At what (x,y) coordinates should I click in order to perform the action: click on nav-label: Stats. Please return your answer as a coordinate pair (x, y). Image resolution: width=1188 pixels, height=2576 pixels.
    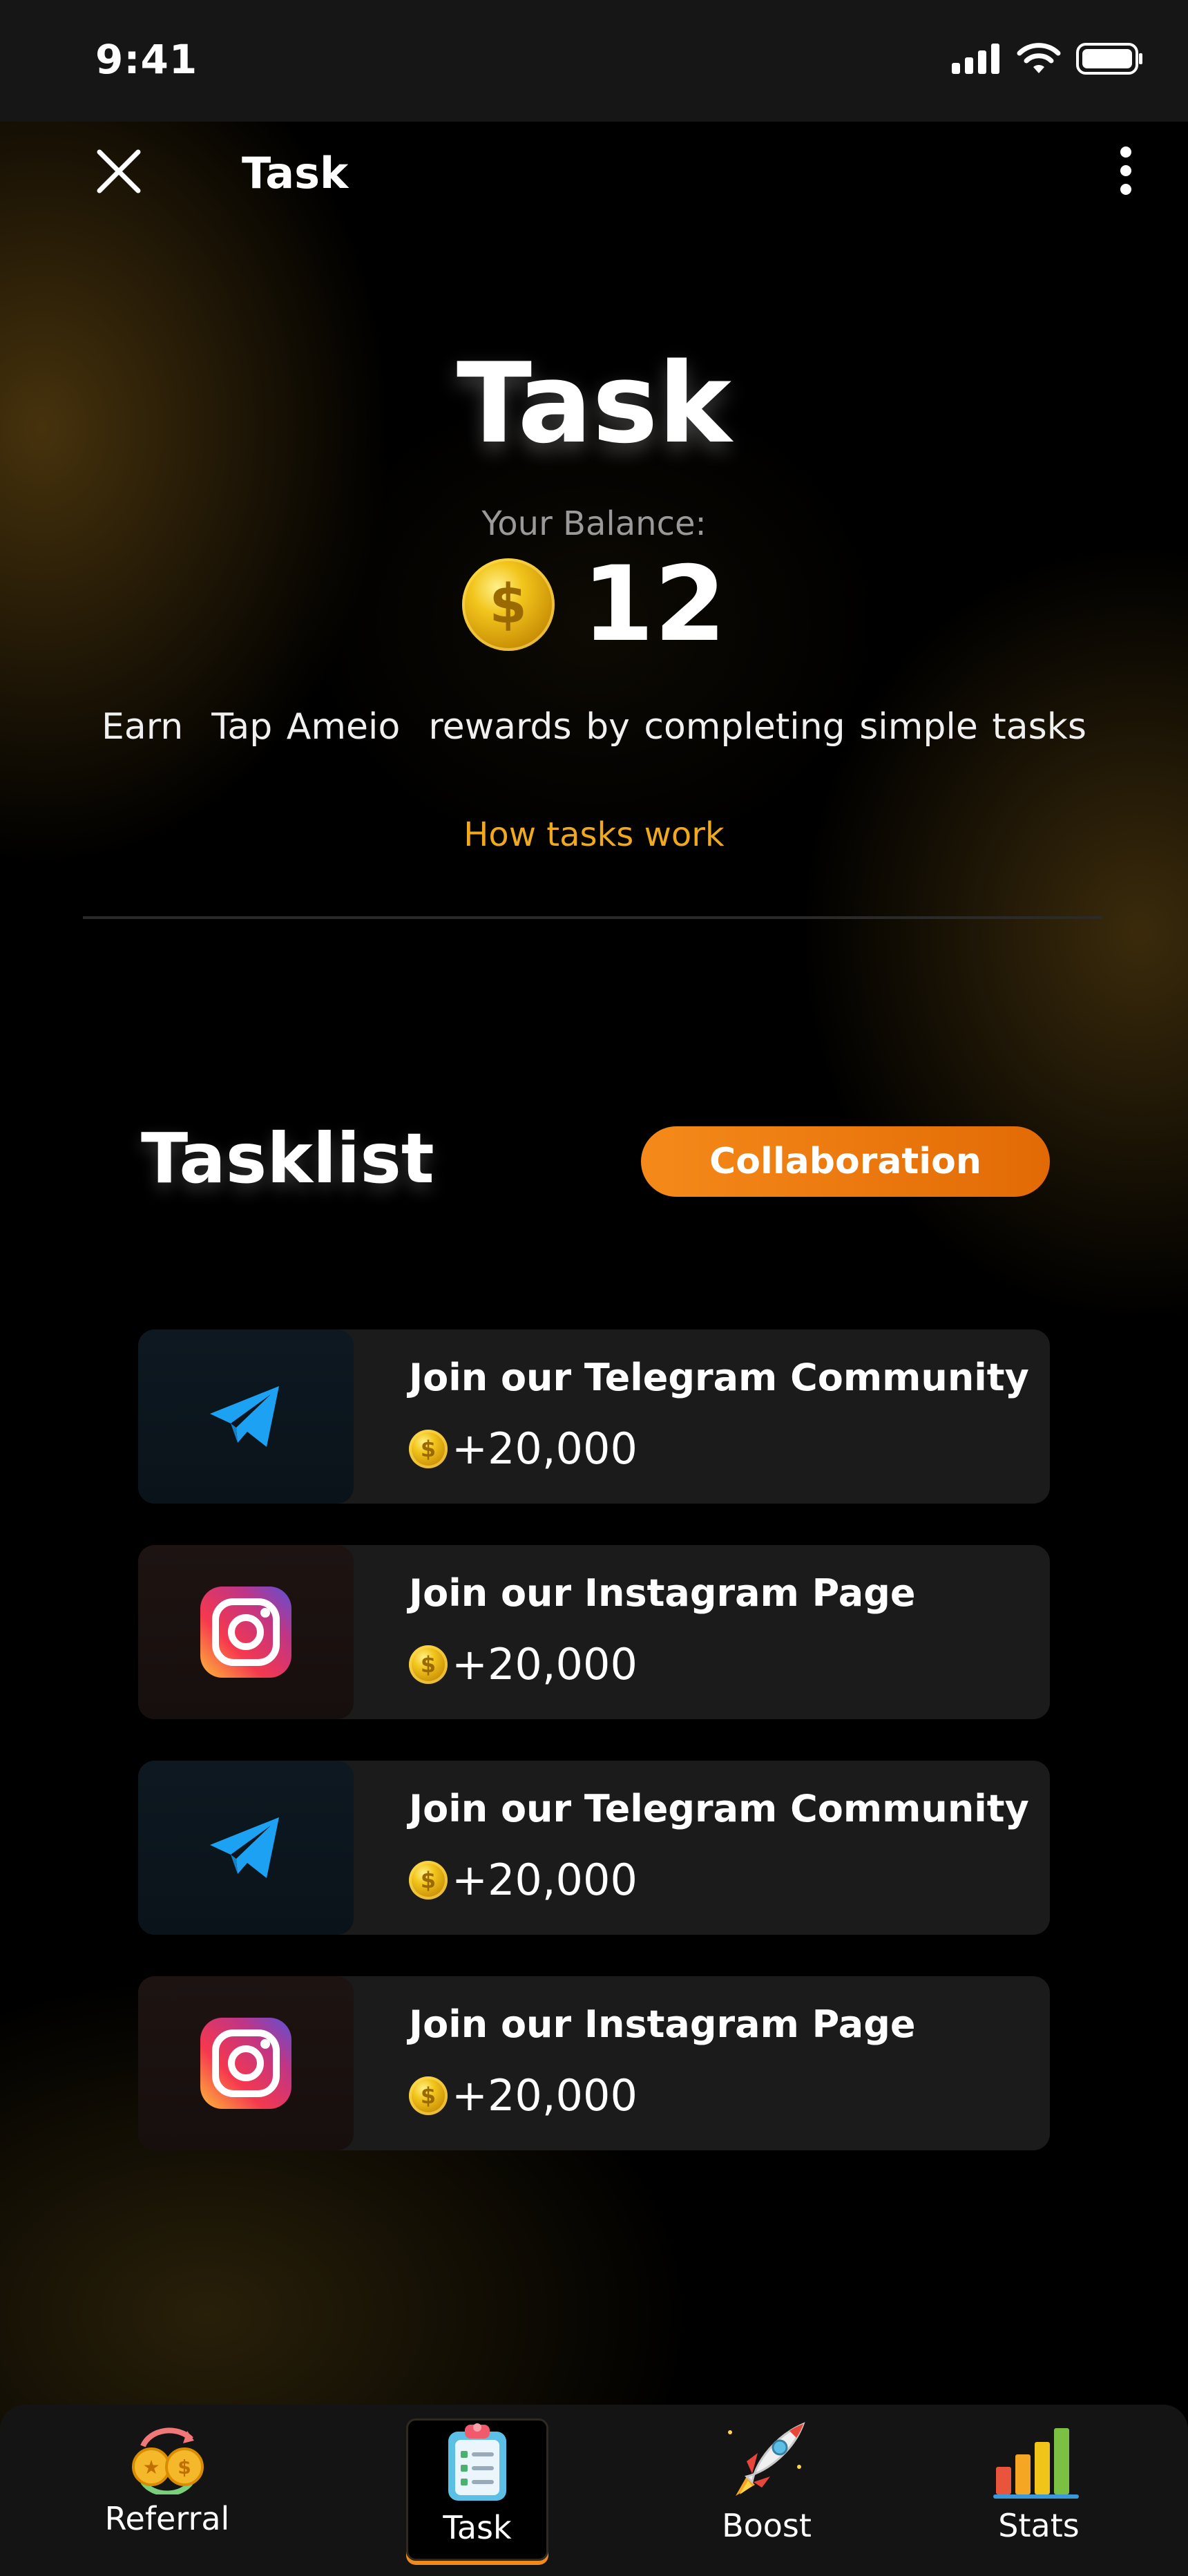
    Looking at the image, I should click on (1039, 2525).